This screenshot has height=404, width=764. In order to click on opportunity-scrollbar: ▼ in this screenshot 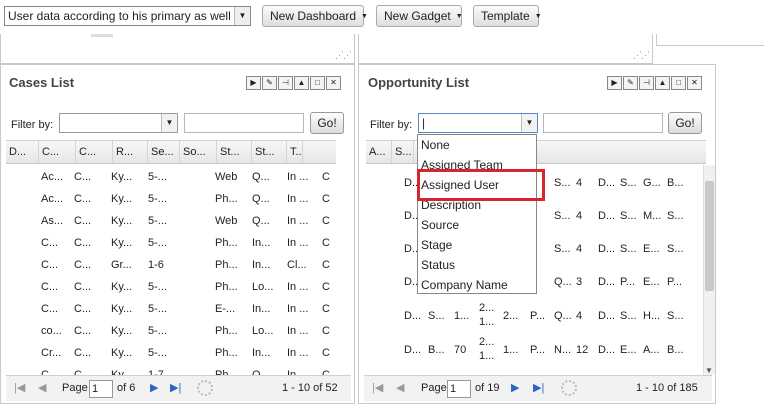, I will do `click(709, 270)`.